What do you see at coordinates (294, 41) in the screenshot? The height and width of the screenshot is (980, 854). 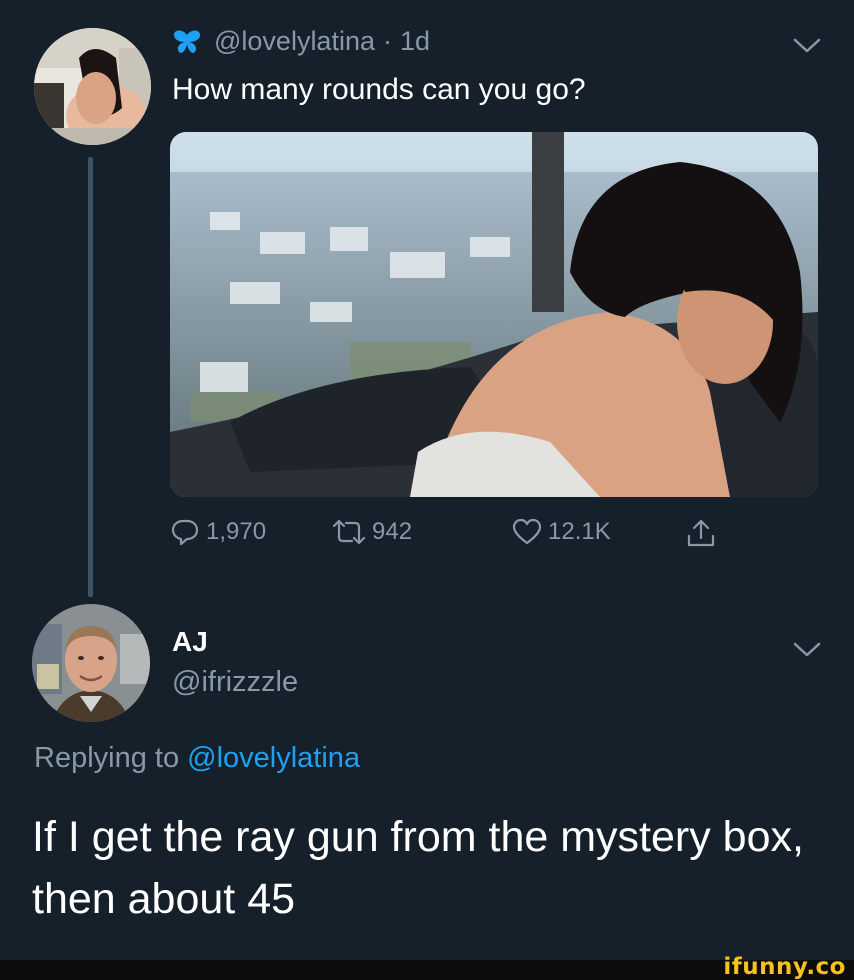 I see `tweet-handle: @lovelylatina` at bounding box center [294, 41].